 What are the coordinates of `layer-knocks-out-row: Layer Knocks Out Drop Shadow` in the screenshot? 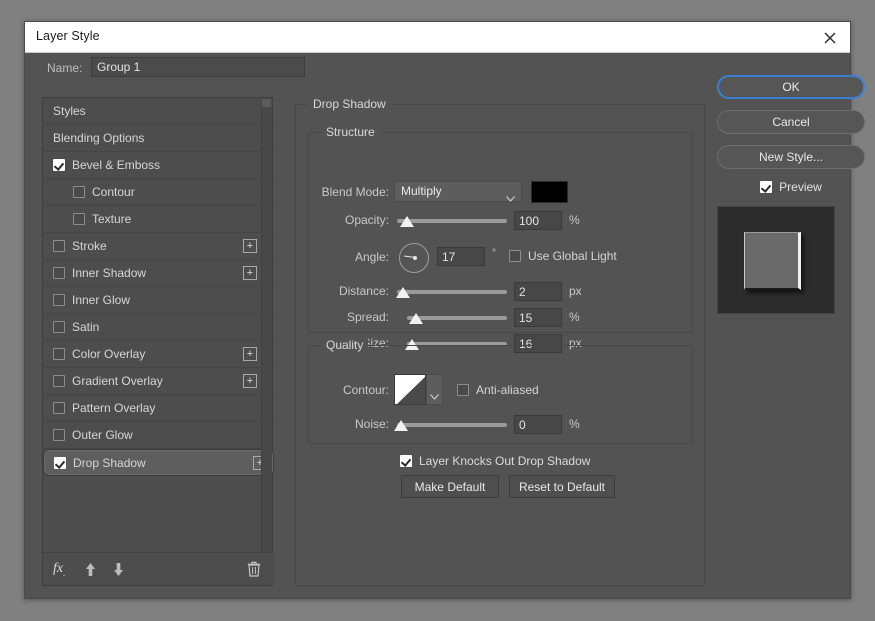 It's located at (495, 461).